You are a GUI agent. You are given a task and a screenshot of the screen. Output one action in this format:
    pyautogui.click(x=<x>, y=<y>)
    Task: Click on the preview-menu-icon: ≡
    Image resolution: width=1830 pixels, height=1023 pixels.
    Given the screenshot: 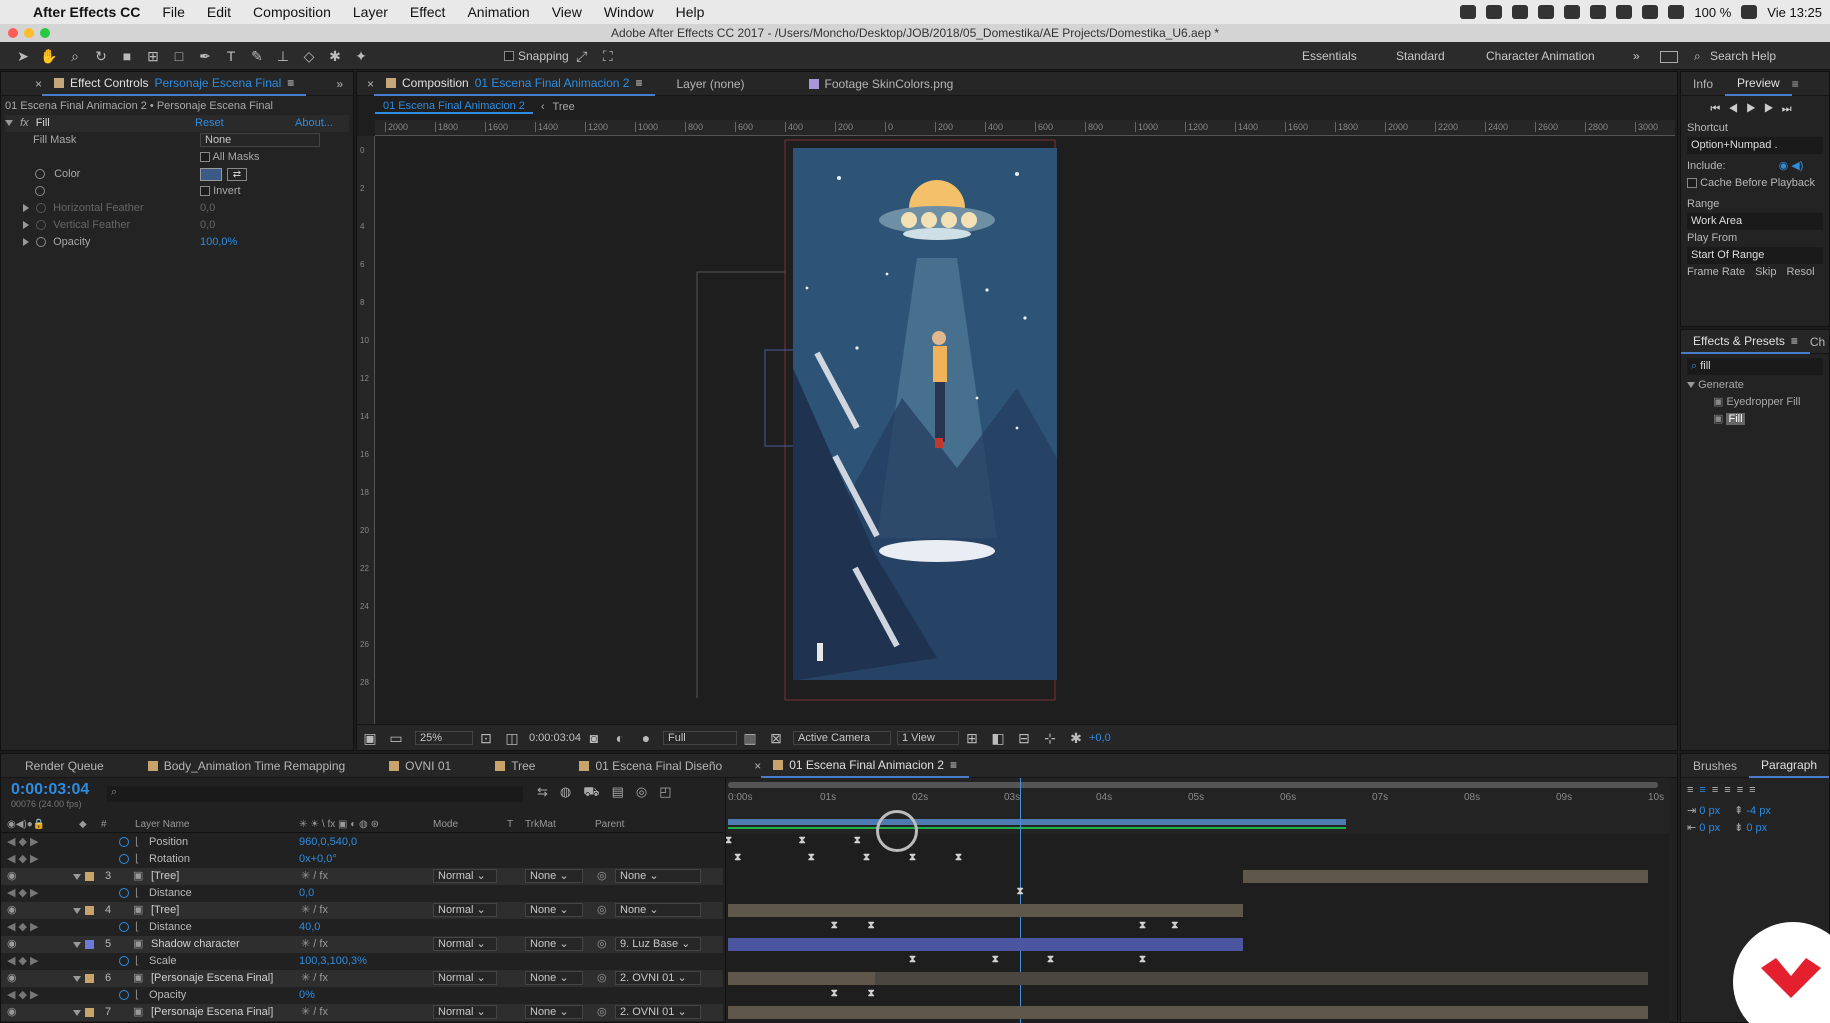 What is the action you would take?
    pyautogui.click(x=1795, y=84)
    